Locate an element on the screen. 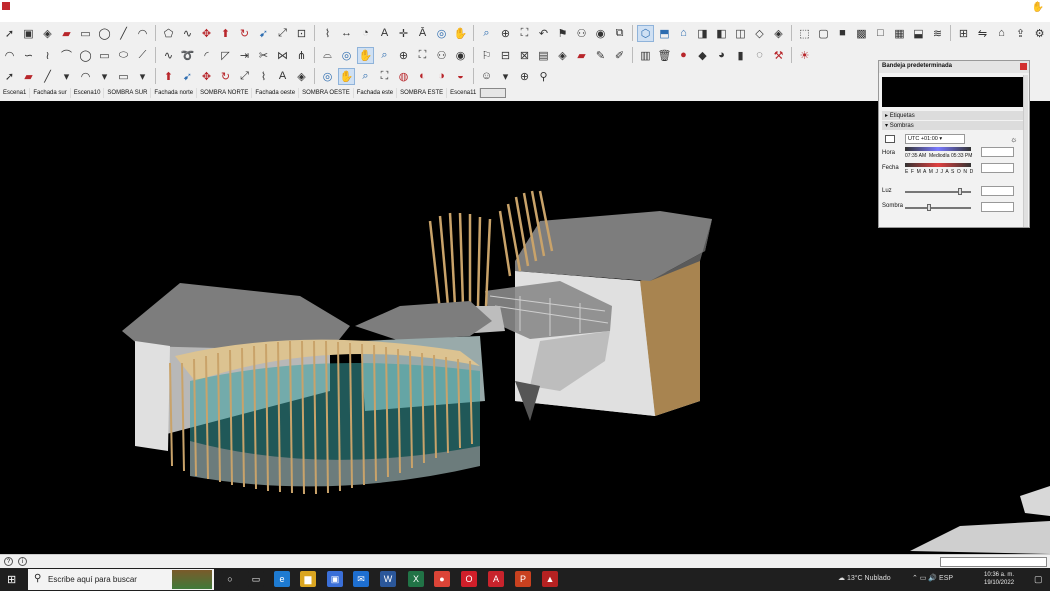  scene-tab: Fachada norte is located at coordinates (174, 92).